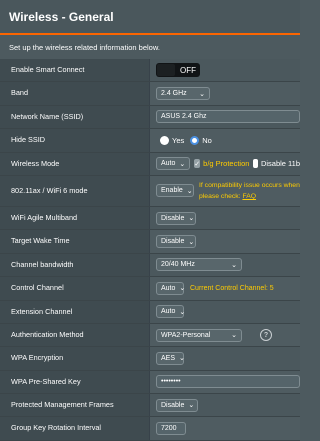  I want to click on control-channel-select: Auto ⌄, so click(171, 288).